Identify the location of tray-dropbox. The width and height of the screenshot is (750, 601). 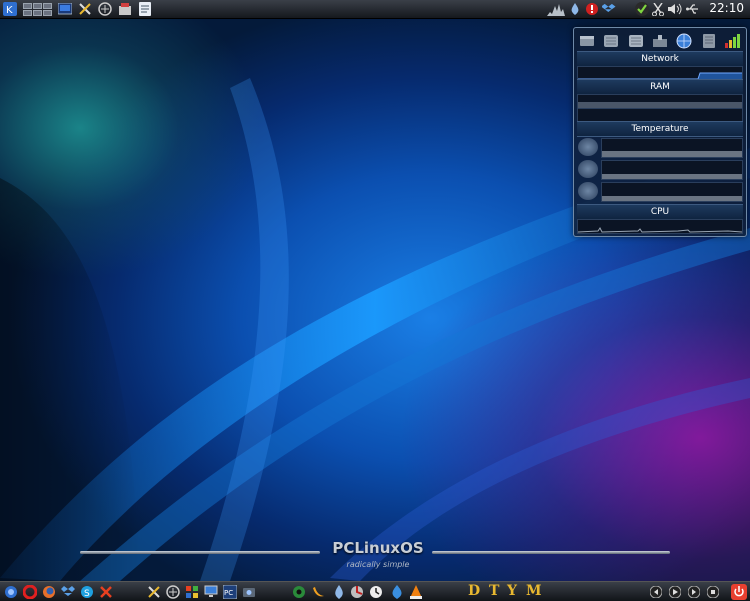
(609, 9).